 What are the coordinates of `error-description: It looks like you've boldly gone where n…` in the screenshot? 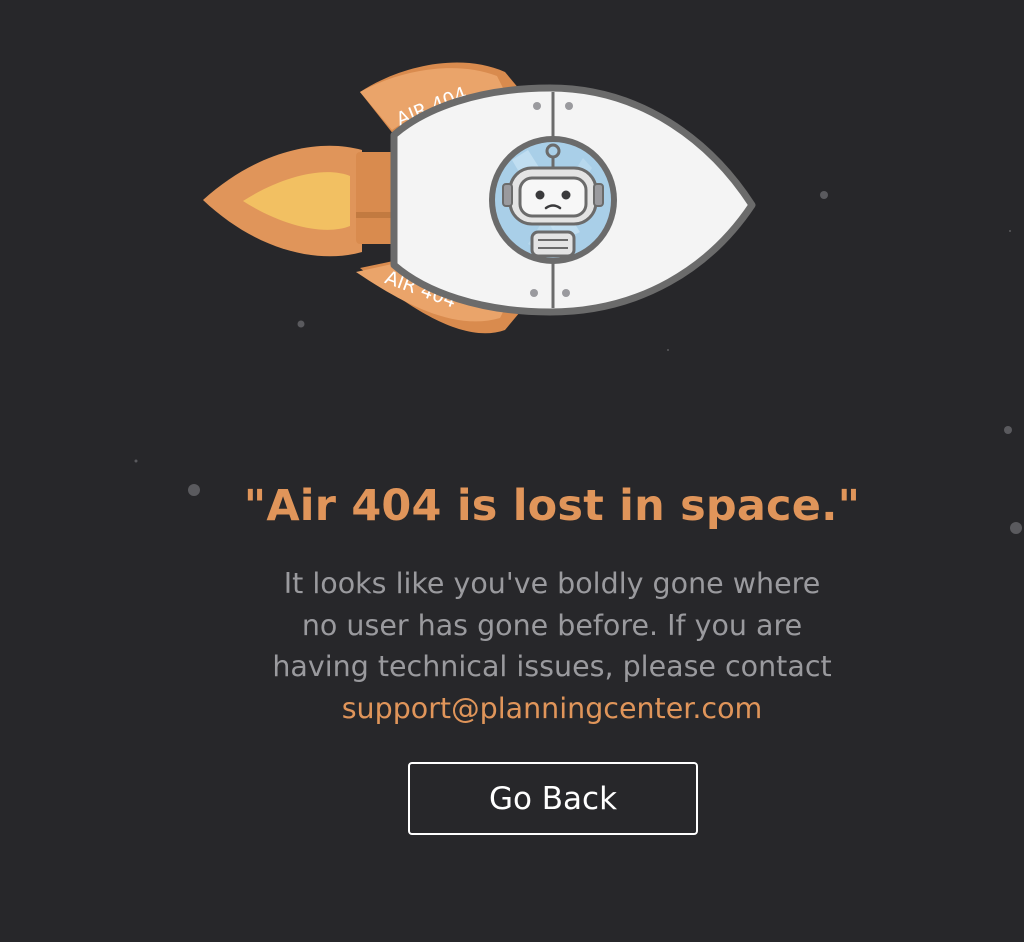 It's located at (552, 646).